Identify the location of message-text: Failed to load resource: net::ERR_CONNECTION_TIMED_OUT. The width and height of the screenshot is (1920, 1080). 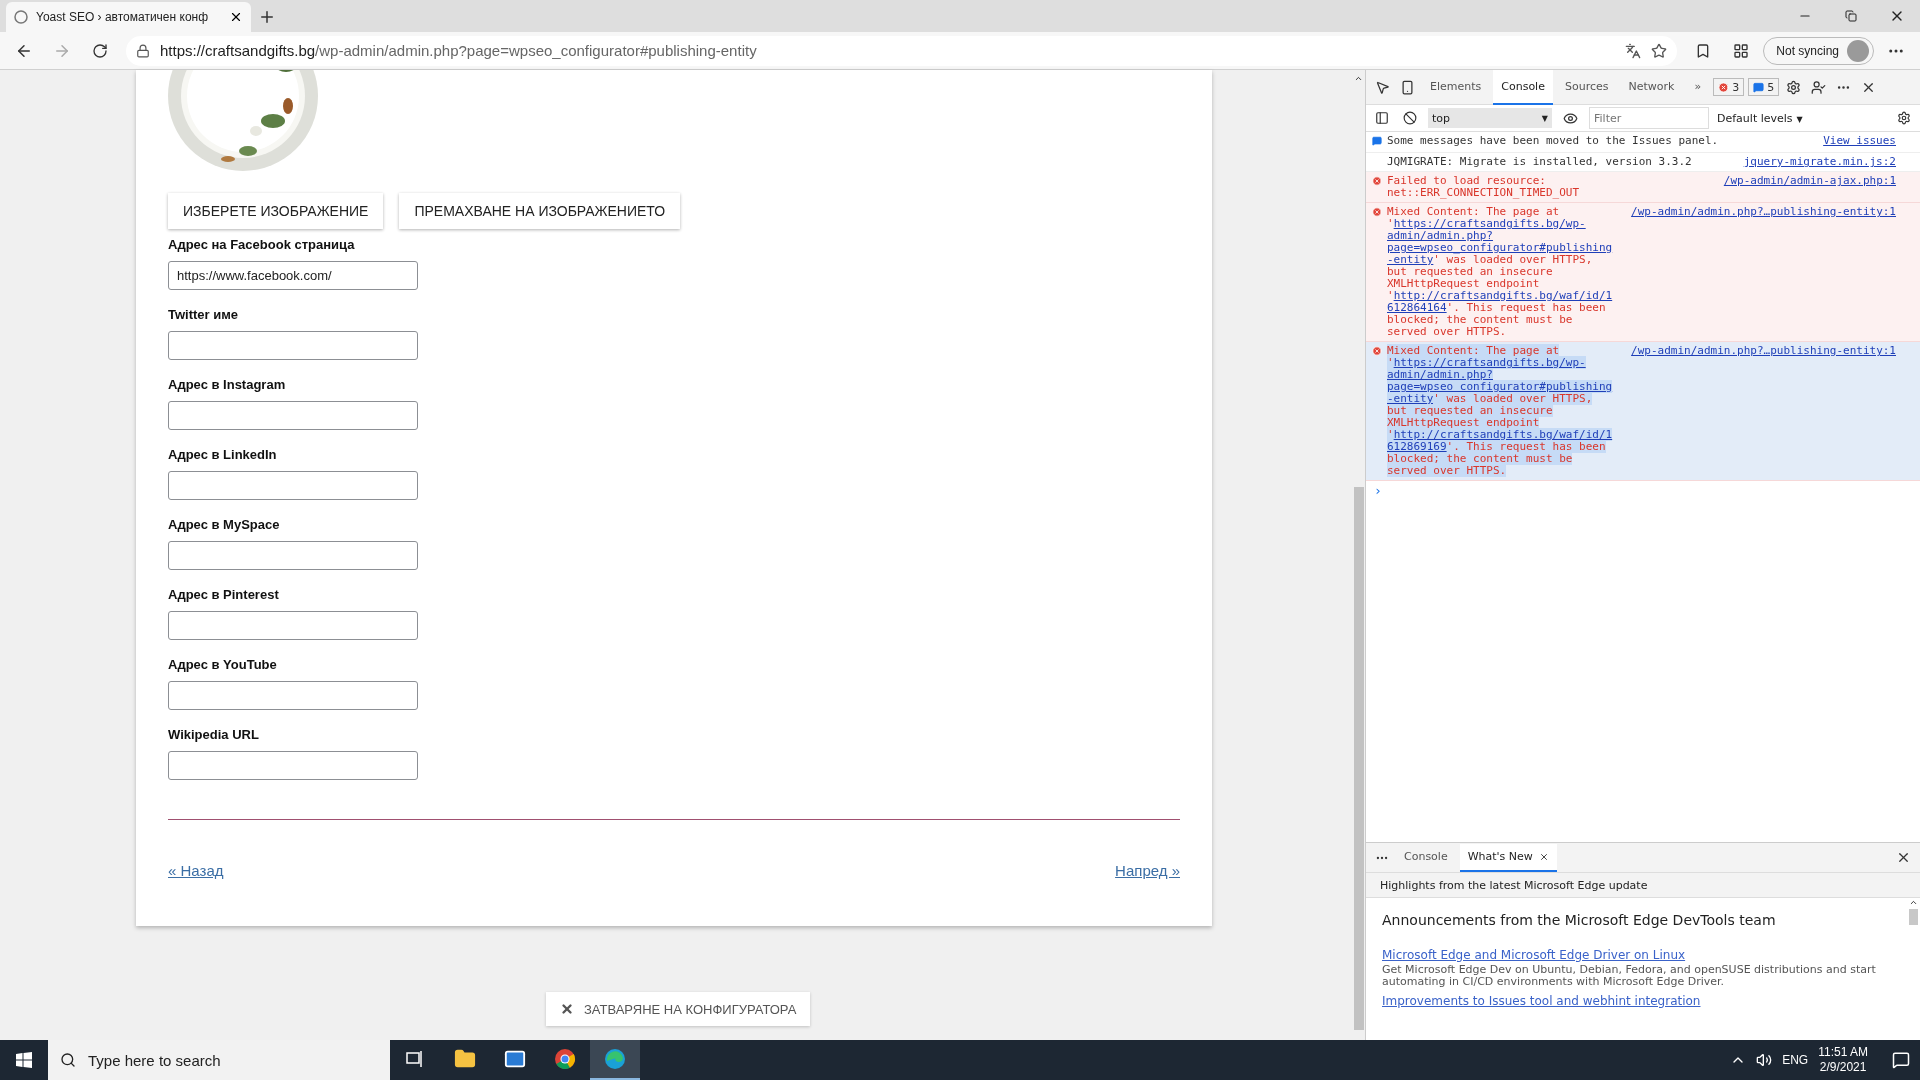
(1484, 187).